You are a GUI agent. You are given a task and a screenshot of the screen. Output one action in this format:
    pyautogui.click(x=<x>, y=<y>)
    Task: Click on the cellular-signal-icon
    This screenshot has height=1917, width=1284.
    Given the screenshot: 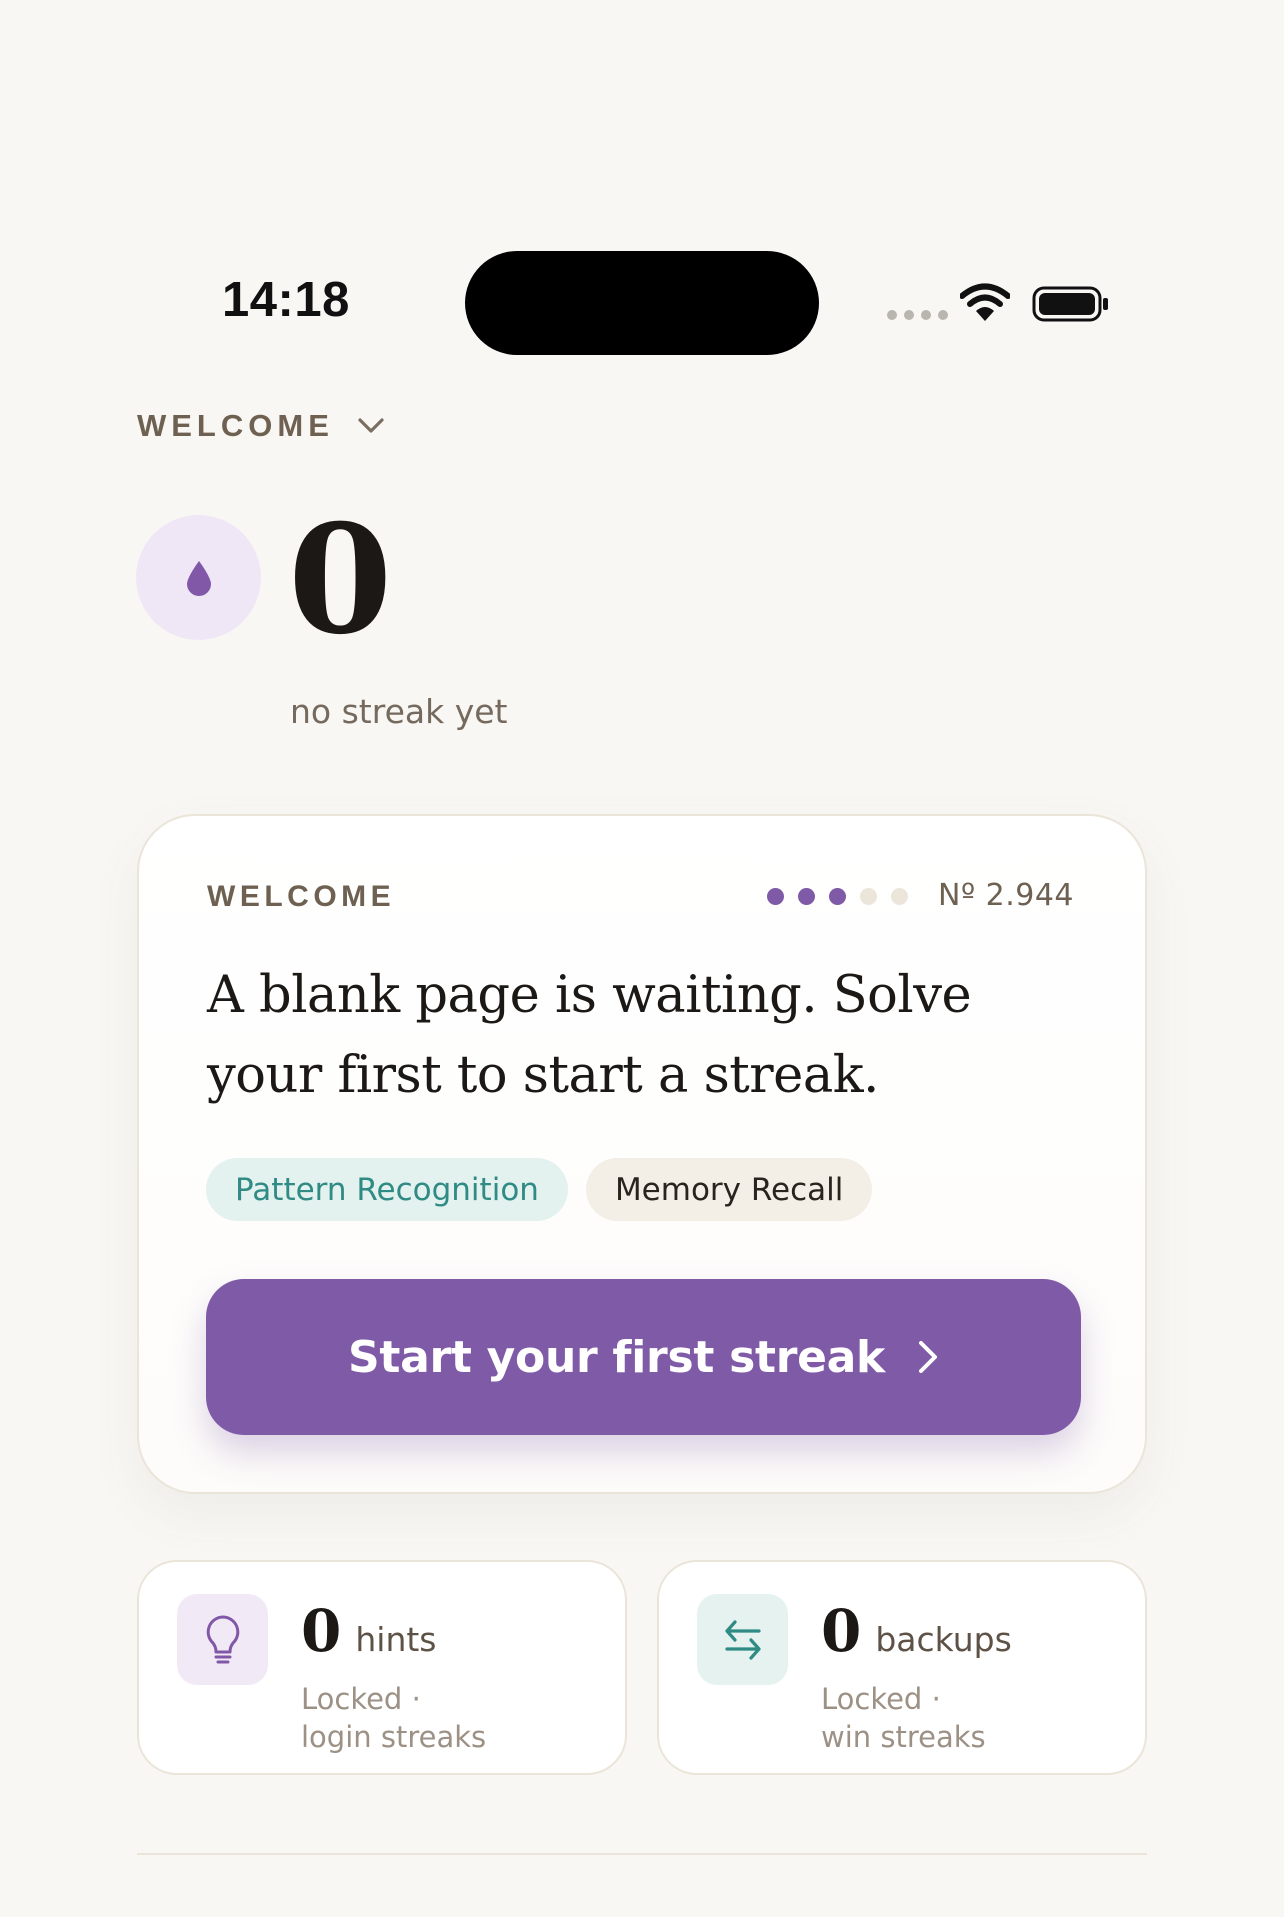 What is the action you would take?
    pyautogui.click(x=917, y=315)
    